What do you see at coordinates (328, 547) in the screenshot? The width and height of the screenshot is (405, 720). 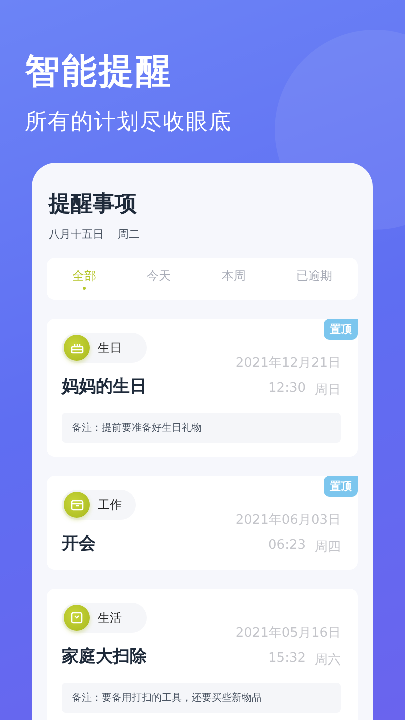 I see `reminder-weekday: 周四` at bounding box center [328, 547].